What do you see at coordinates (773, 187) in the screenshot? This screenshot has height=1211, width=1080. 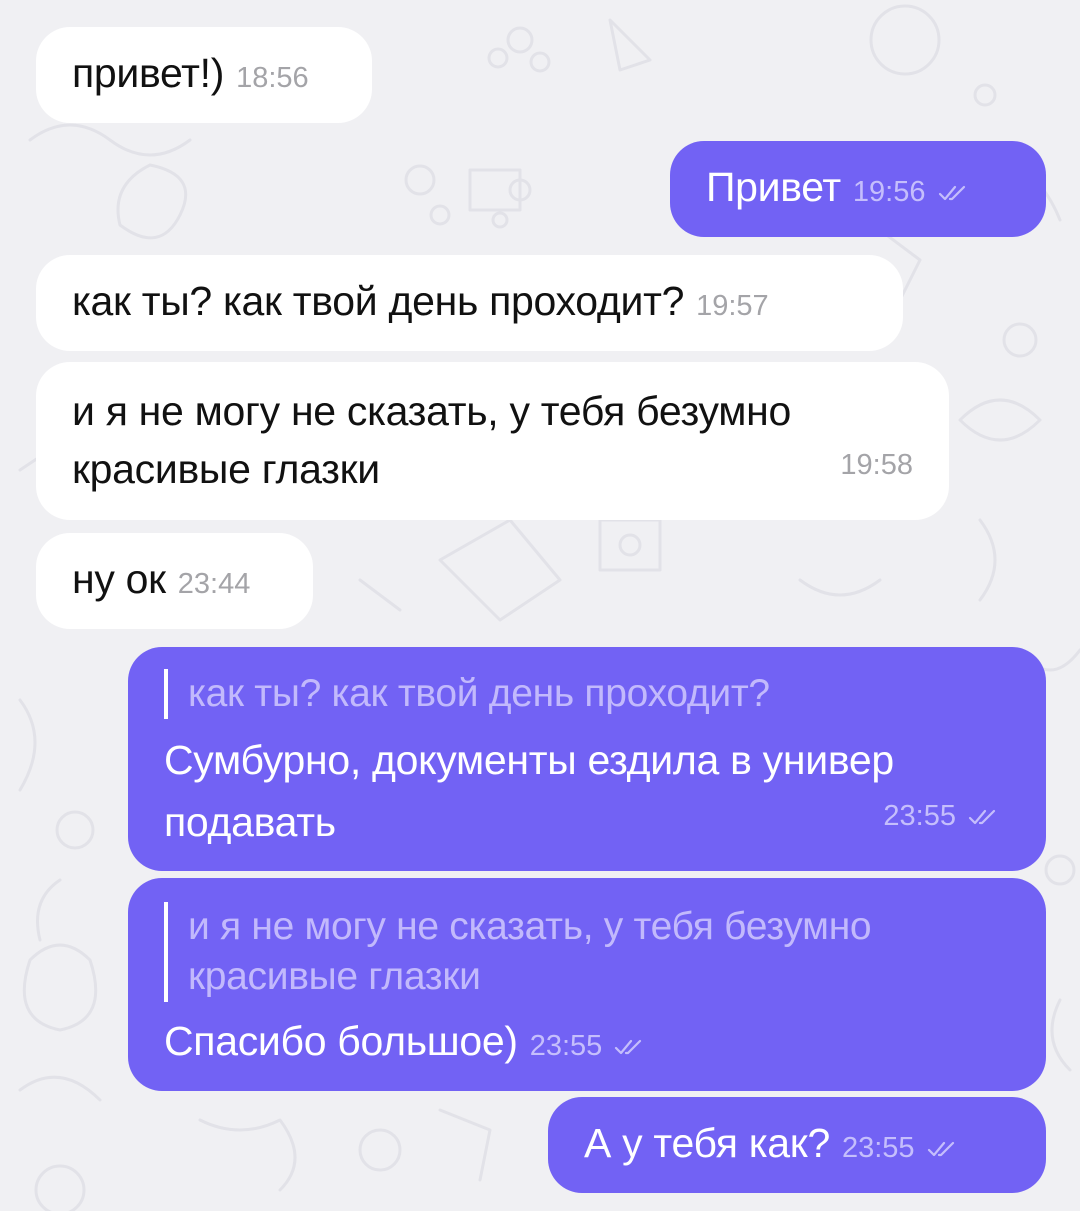 I see `message-text: Привет` at bounding box center [773, 187].